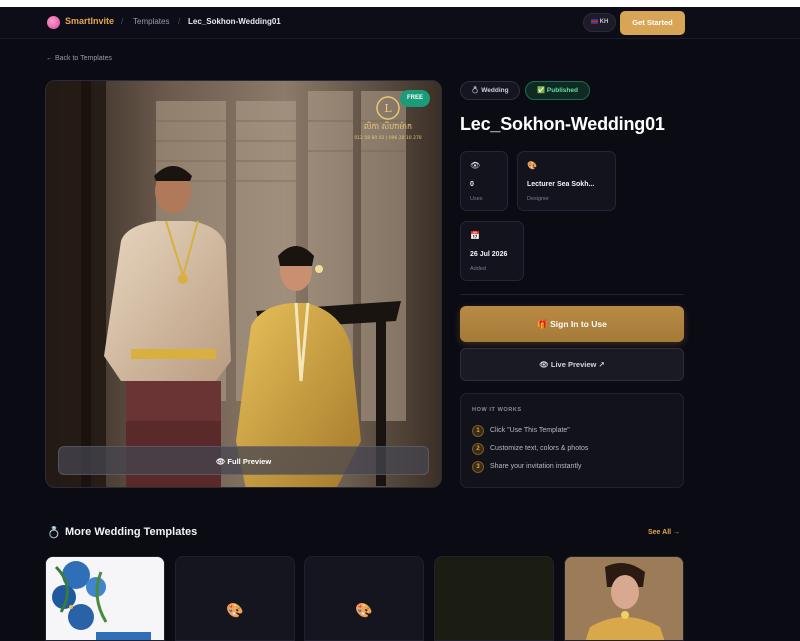  What do you see at coordinates (151, 21) in the screenshot?
I see `breadcrumb-templates: Templates` at bounding box center [151, 21].